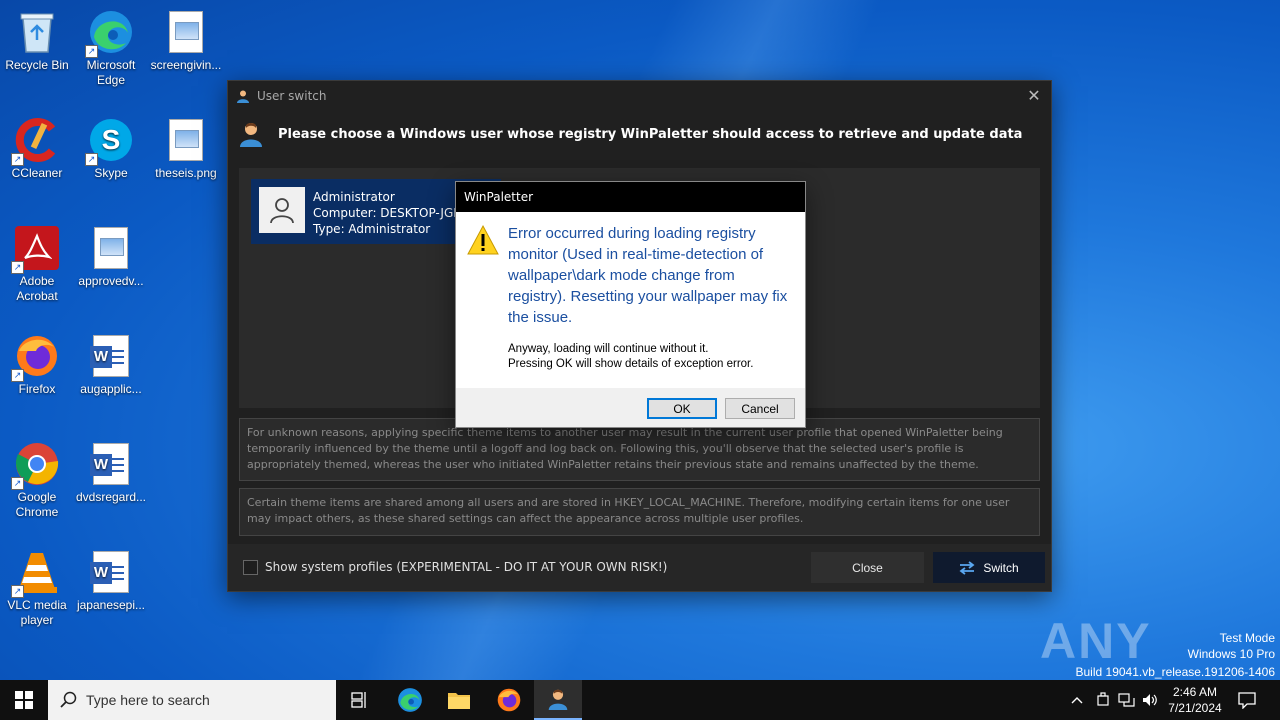  What do you see at coordinates (760, 408) in the screenshot?
I see `cancel-button: Cancel` at bounding box center [760, 408].